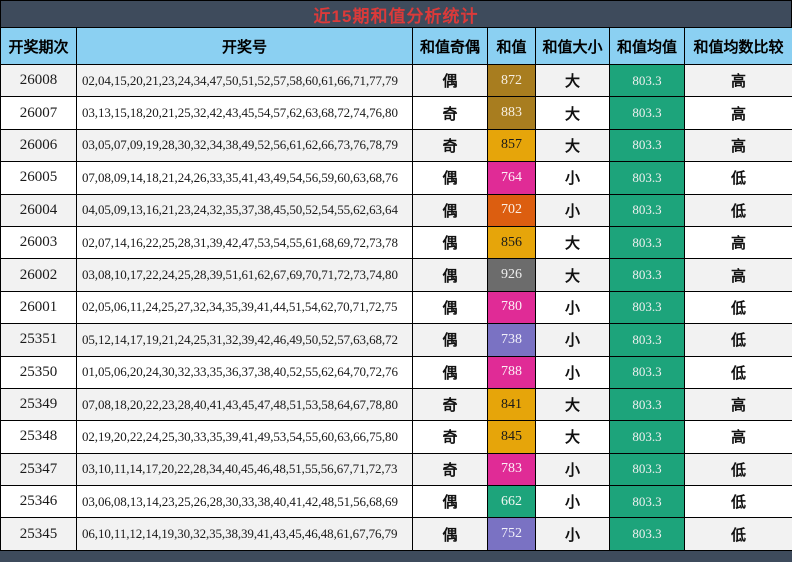 The image size is (792, 562). Describe the element at coordinates (738, 46) in the screenshot. I see `column-header-compare: 和值均数比较` at that location.